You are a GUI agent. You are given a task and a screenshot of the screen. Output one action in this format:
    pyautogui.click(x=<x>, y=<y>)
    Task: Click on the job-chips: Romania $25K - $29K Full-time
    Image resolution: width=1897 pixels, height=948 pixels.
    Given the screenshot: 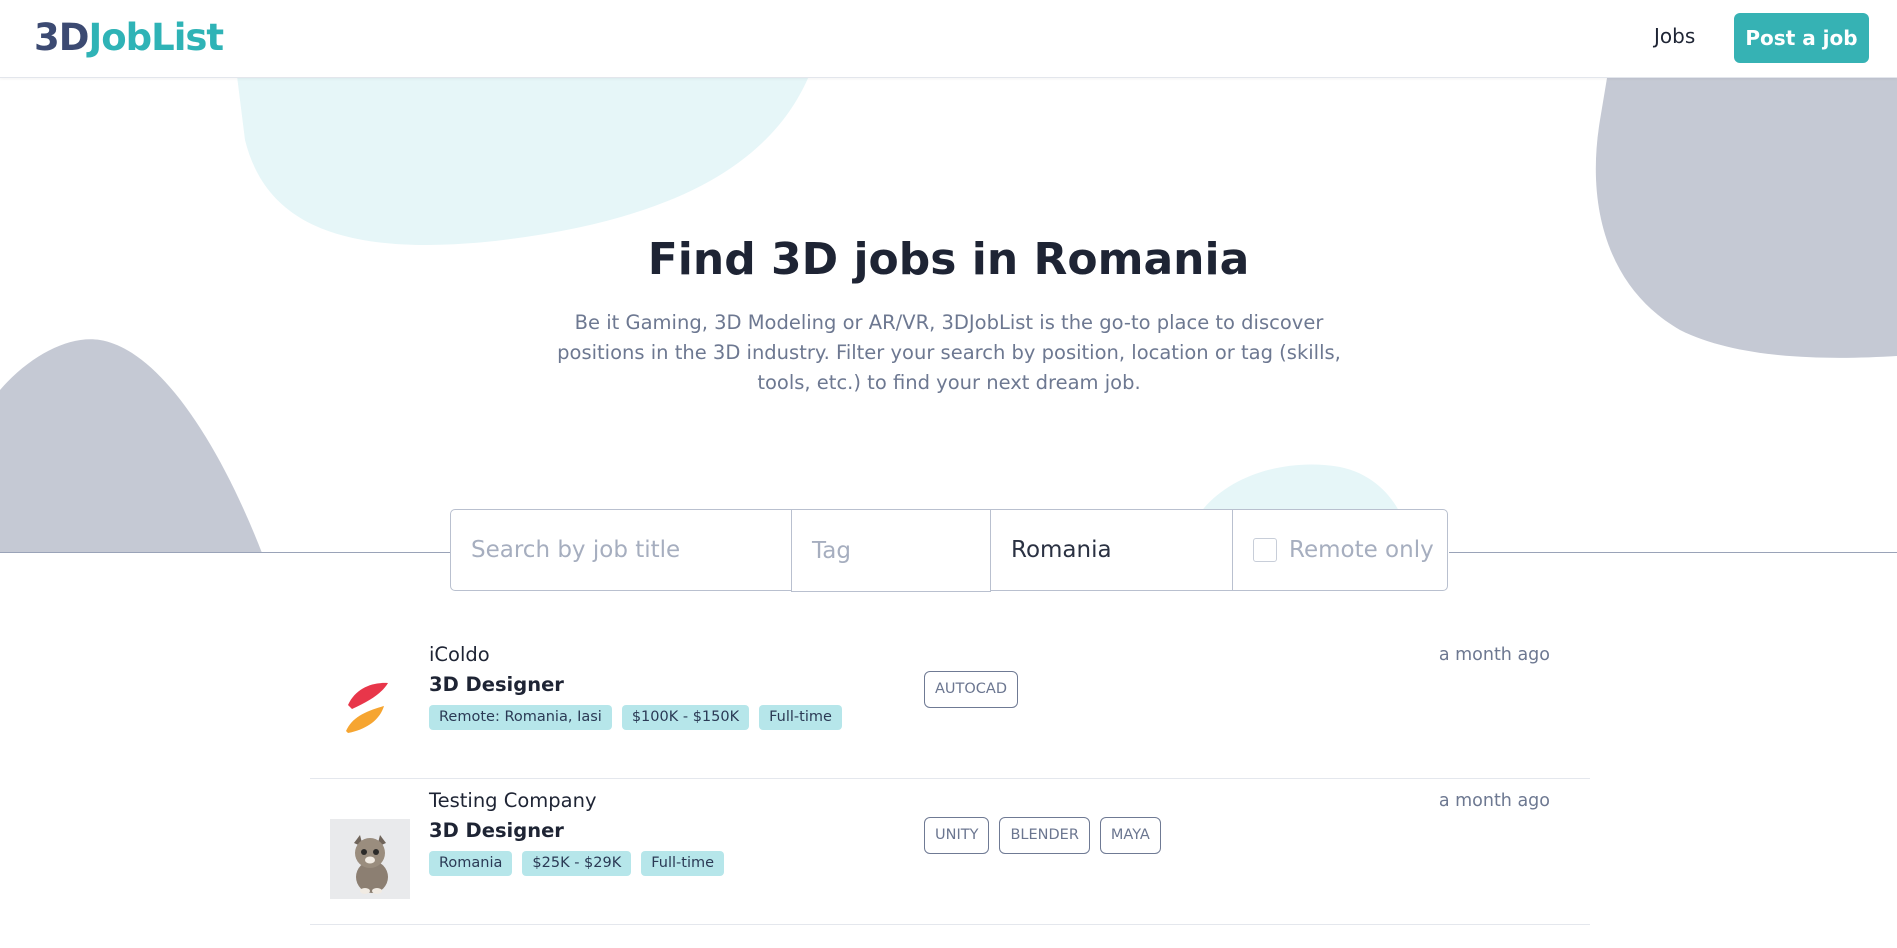 What is the action you would take?
    pyautogui.click(x=577, y=863)
    